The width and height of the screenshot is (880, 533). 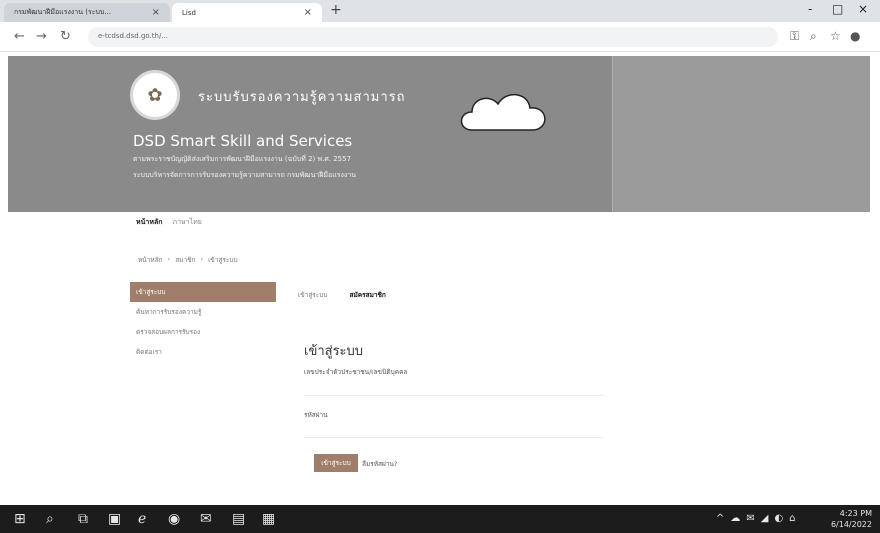 I want to click on forward-icon: →, so click(x=41, y=36).